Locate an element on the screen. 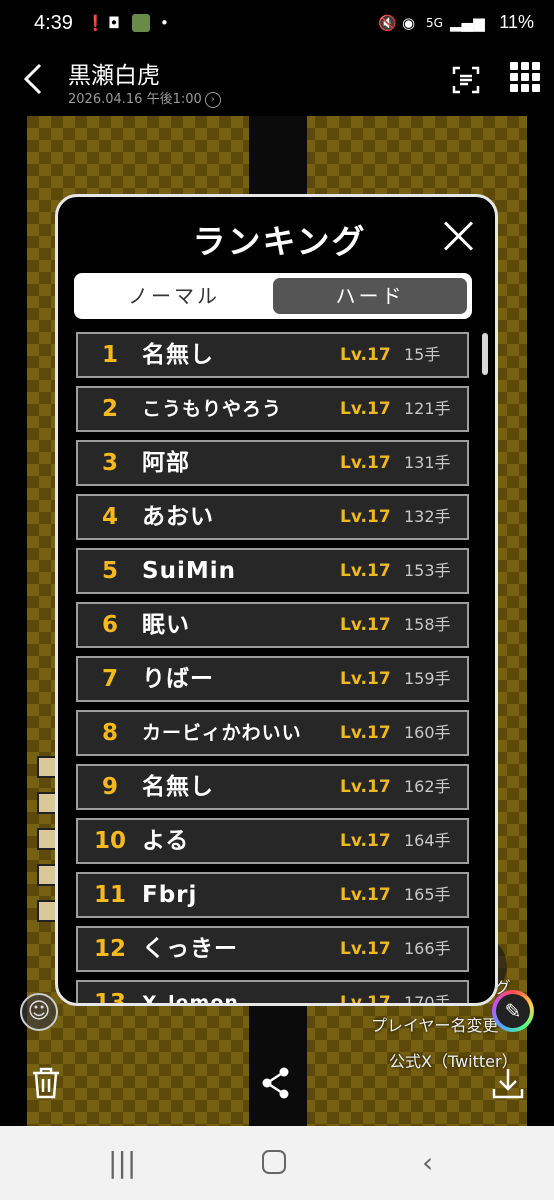 This screenshot has width=554, height=1200. rank-number: 1 is located at coordinates (109, 355).